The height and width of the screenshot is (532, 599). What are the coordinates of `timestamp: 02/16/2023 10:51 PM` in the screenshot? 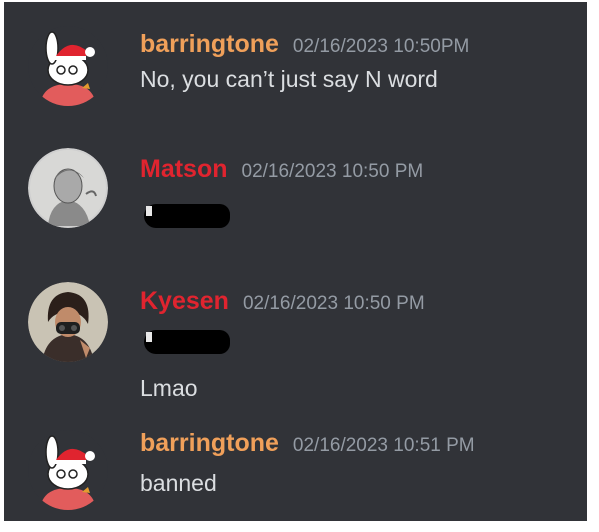 It's located at (383, 445).